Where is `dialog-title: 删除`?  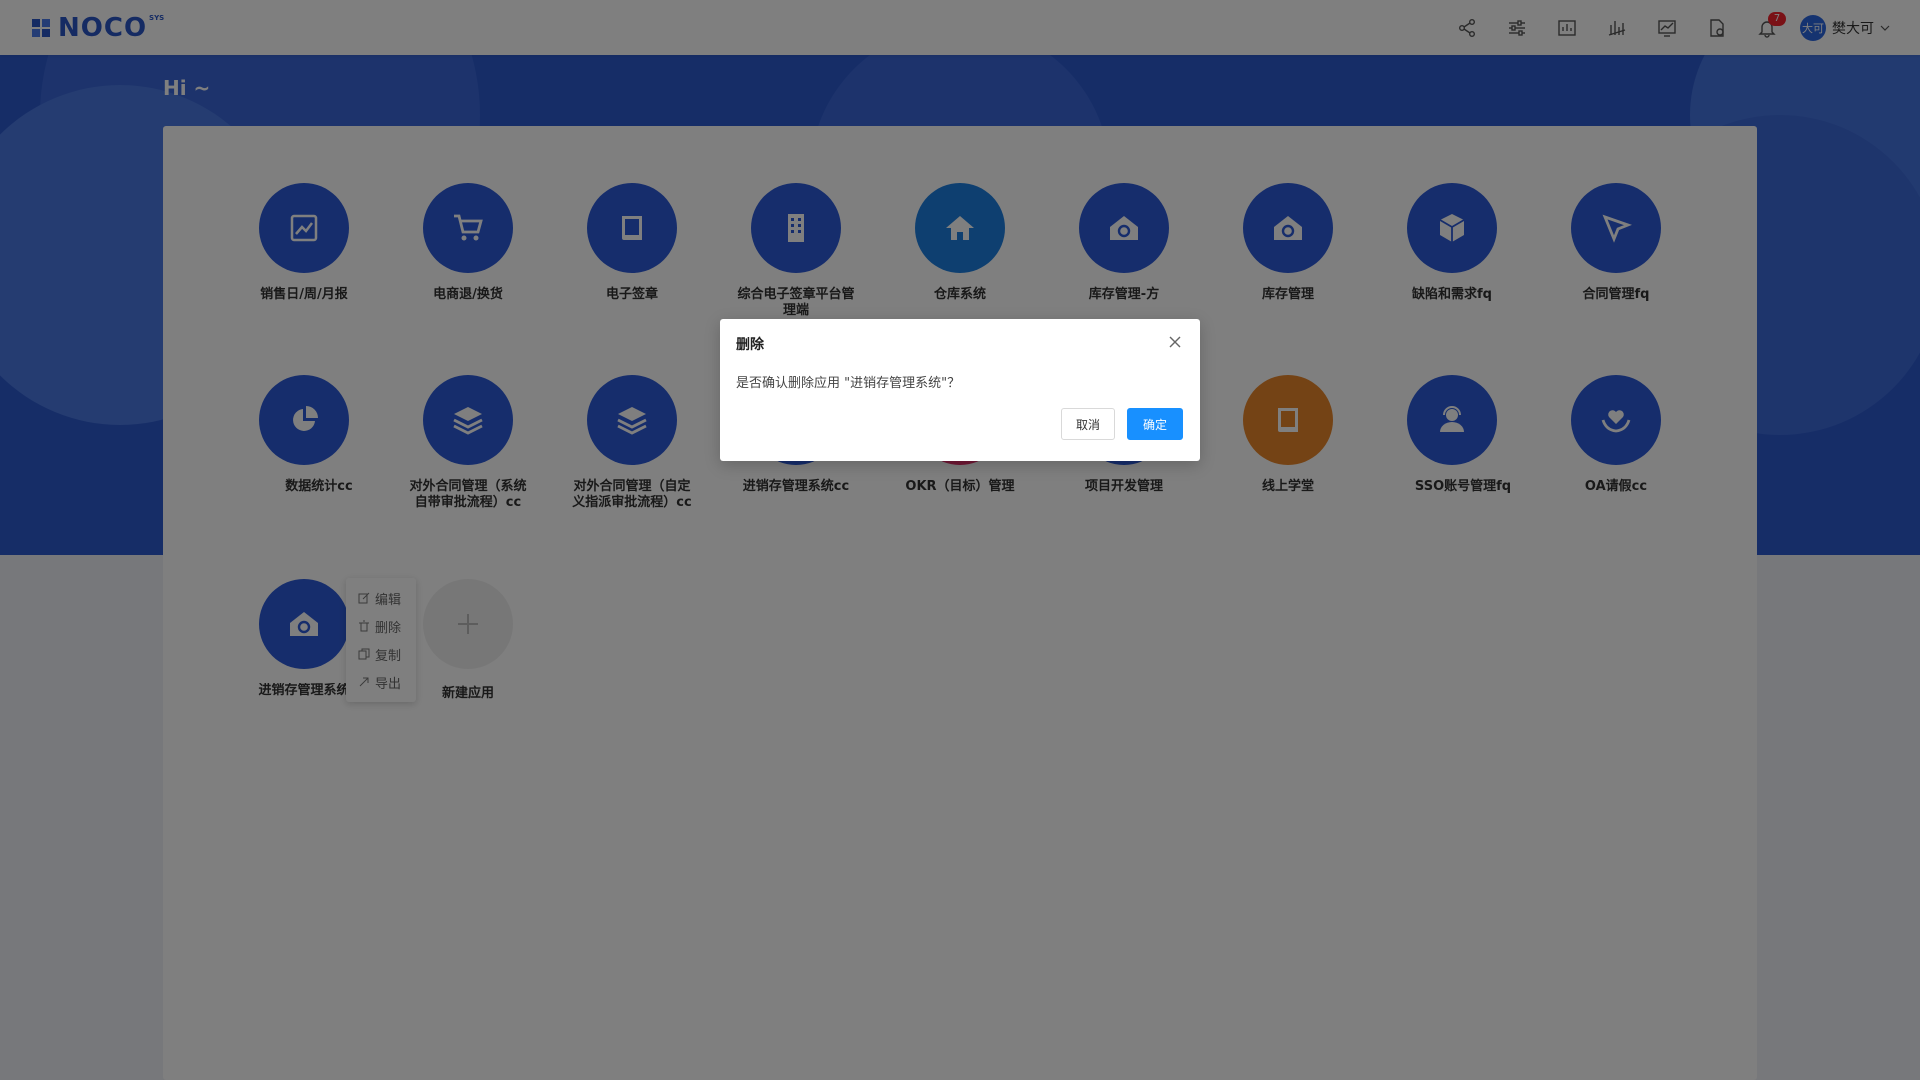 dialog-title: 删除 is located at coordinates (750, 345).